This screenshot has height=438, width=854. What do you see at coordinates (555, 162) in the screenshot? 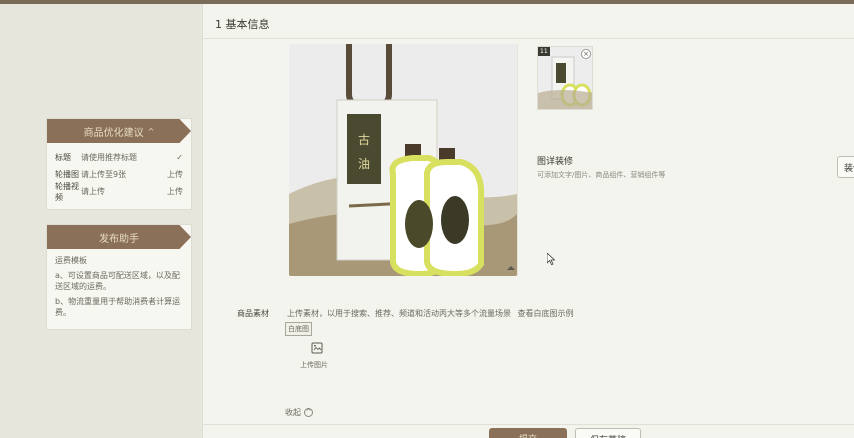
I see `detail-decoration-heading: 图详装修` at bounding box center [555, 162].